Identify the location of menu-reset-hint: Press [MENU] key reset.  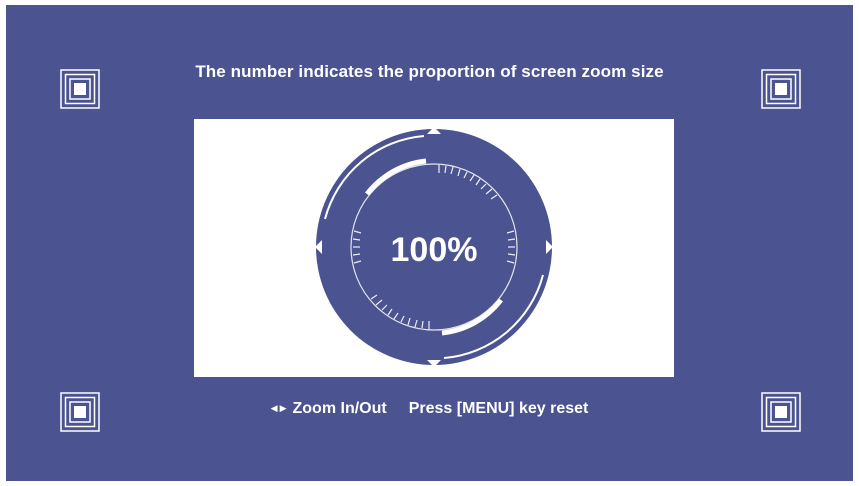
(498, 408).